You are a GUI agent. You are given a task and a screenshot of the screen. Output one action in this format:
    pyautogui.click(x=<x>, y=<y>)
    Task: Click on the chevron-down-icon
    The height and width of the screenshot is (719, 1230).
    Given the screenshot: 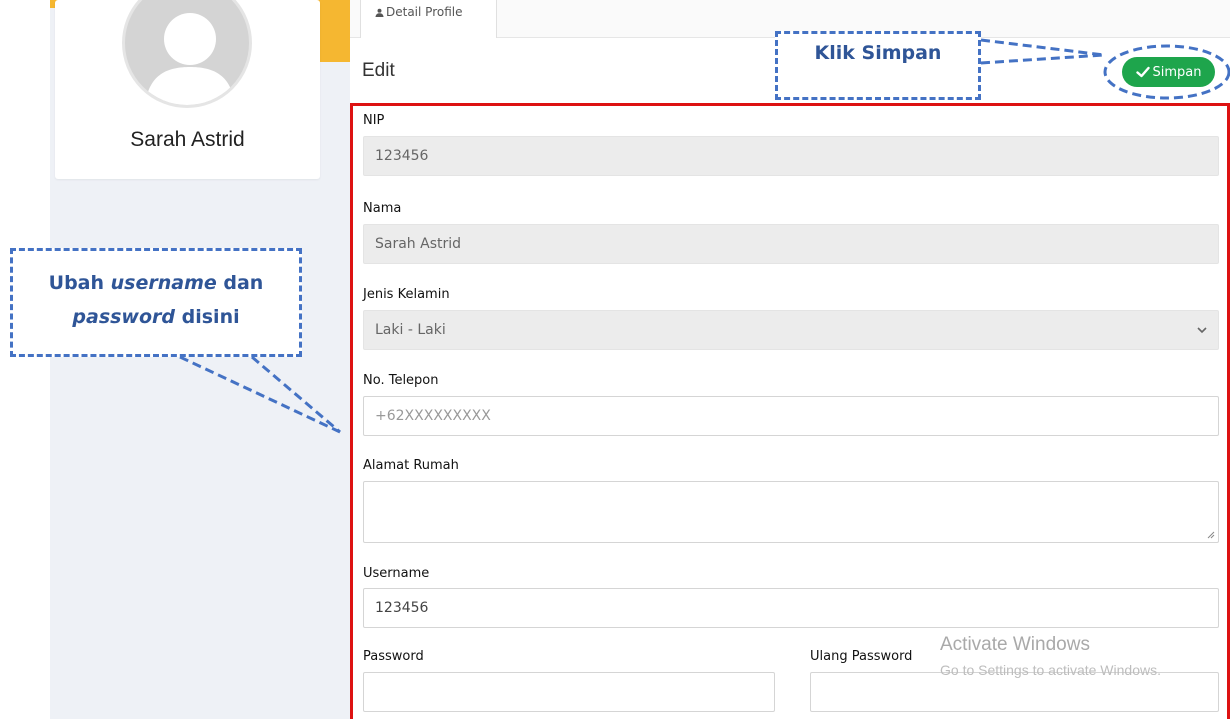 What is the action you would take?
    pyautogui.click(x=1202, y=330)
    